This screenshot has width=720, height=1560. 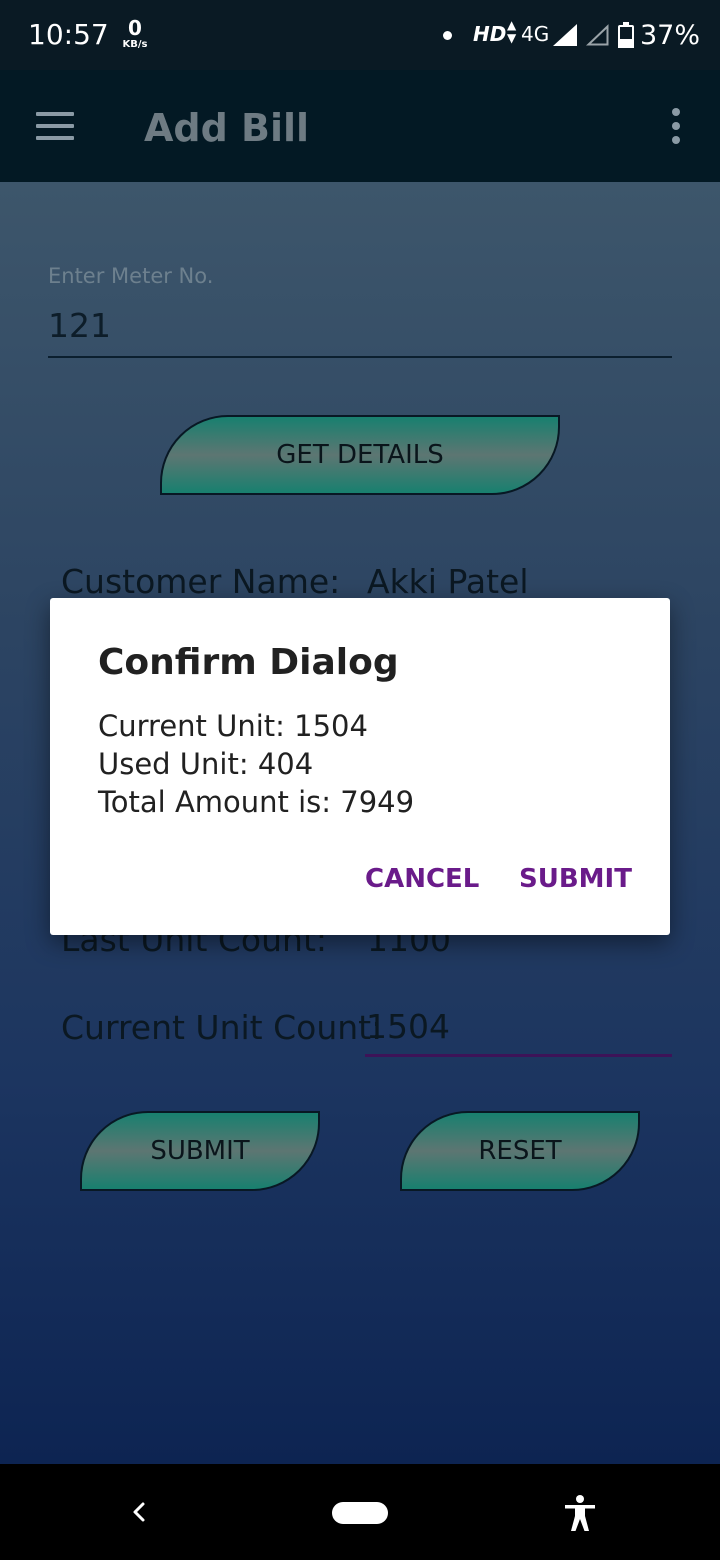 What do you see at coordinates (135, 44) in the screenshot?
I see `data-speed-unit: KB/s` at bounding box center [135, 44].